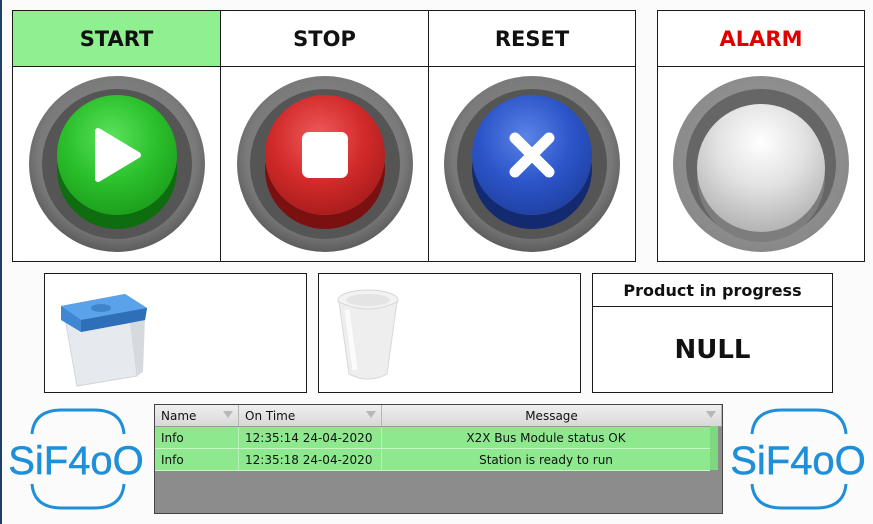  Describe the element at coordinates (712, 333) in the screenshot. I see `product-panel: Product in progress NULL` at that location.